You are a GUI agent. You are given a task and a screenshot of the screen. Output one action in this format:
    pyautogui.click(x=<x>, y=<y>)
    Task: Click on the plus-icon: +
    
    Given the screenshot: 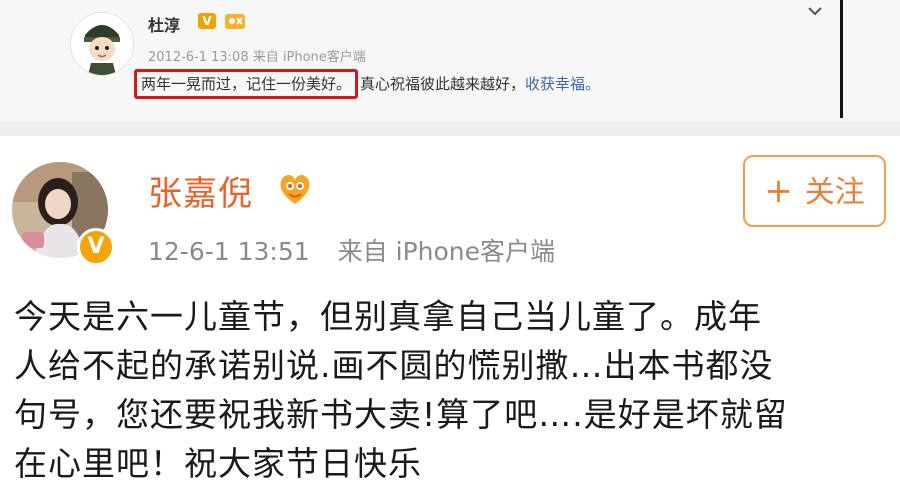 What is the action you would take?
    pyautogui.click(x=778, y=191)
    